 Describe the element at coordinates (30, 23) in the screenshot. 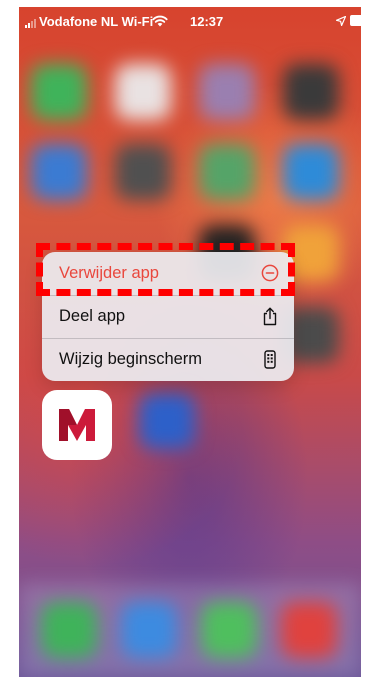

I see `signal-strength-icon` at that location.